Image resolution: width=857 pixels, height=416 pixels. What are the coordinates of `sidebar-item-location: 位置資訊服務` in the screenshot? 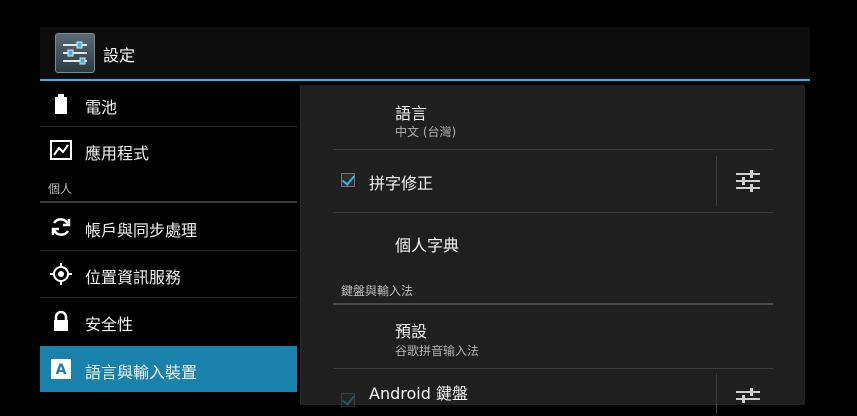 It's located at (168, 274).